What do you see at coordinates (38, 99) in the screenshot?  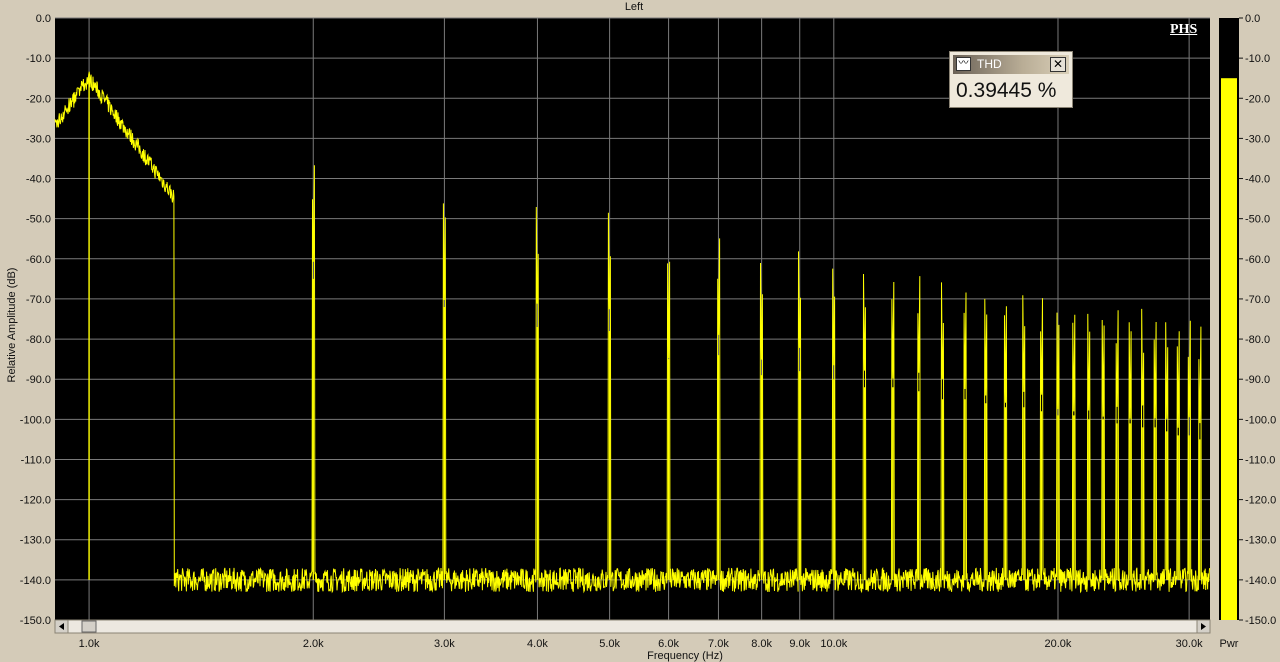 I see `y-tick-label: -20.0` at bounding box center [38, 99].